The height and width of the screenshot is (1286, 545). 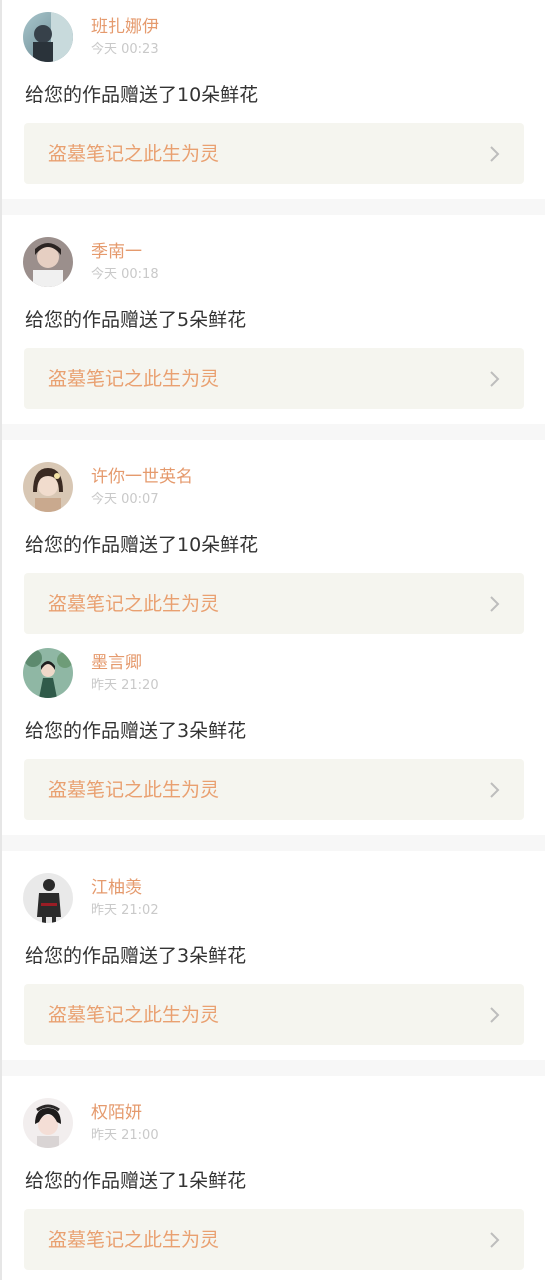 What do you see at coordinates (136, 320) in the screenshot?
I see `gift-message: 给您的作品赠送了5朵鲜花` at bounding box center [136, 320].